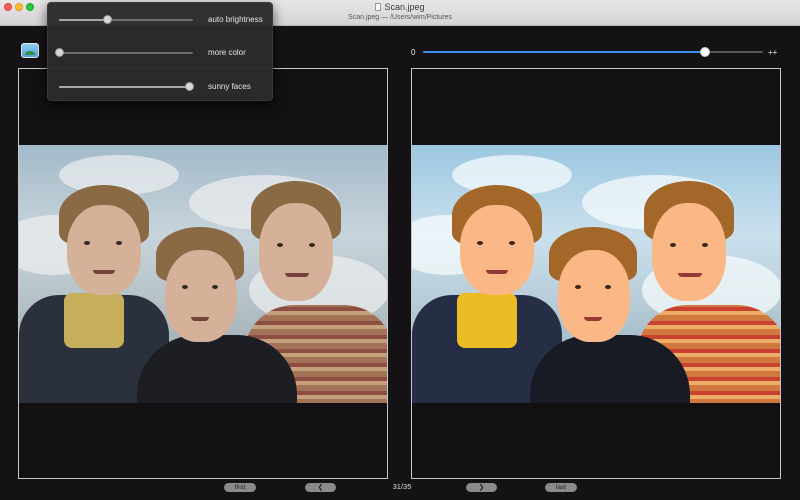 The width and height of the screenshot is (800, 500). I want to click on previous-button: ❮, so click(320, 487).